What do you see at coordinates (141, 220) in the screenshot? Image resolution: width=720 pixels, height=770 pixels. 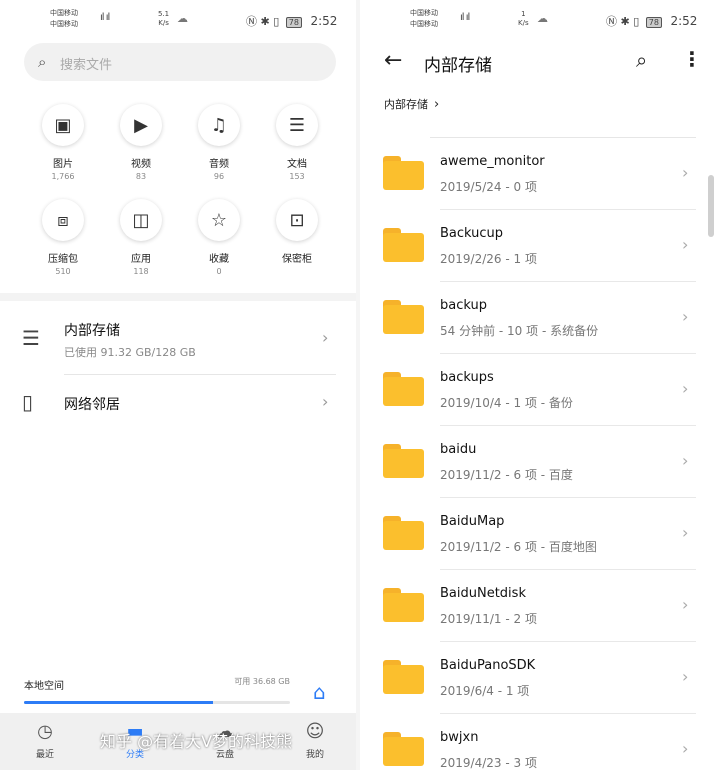 I see `shopping-bag-icon: ◫` at bounding box center [141, 220].